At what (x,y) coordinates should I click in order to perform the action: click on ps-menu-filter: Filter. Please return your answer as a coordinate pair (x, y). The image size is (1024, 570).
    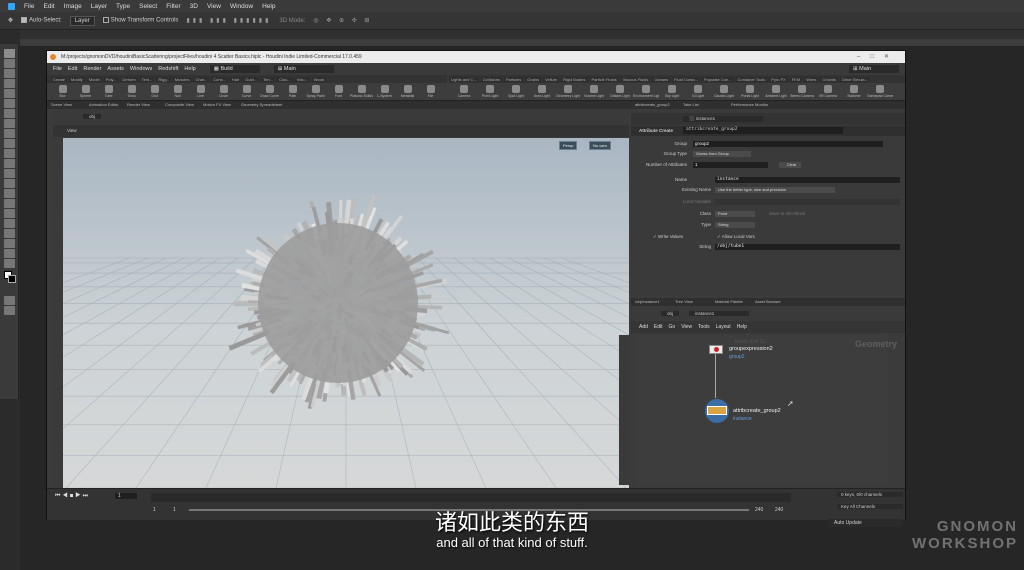
    Looking at the image, I should click on (173, 6).